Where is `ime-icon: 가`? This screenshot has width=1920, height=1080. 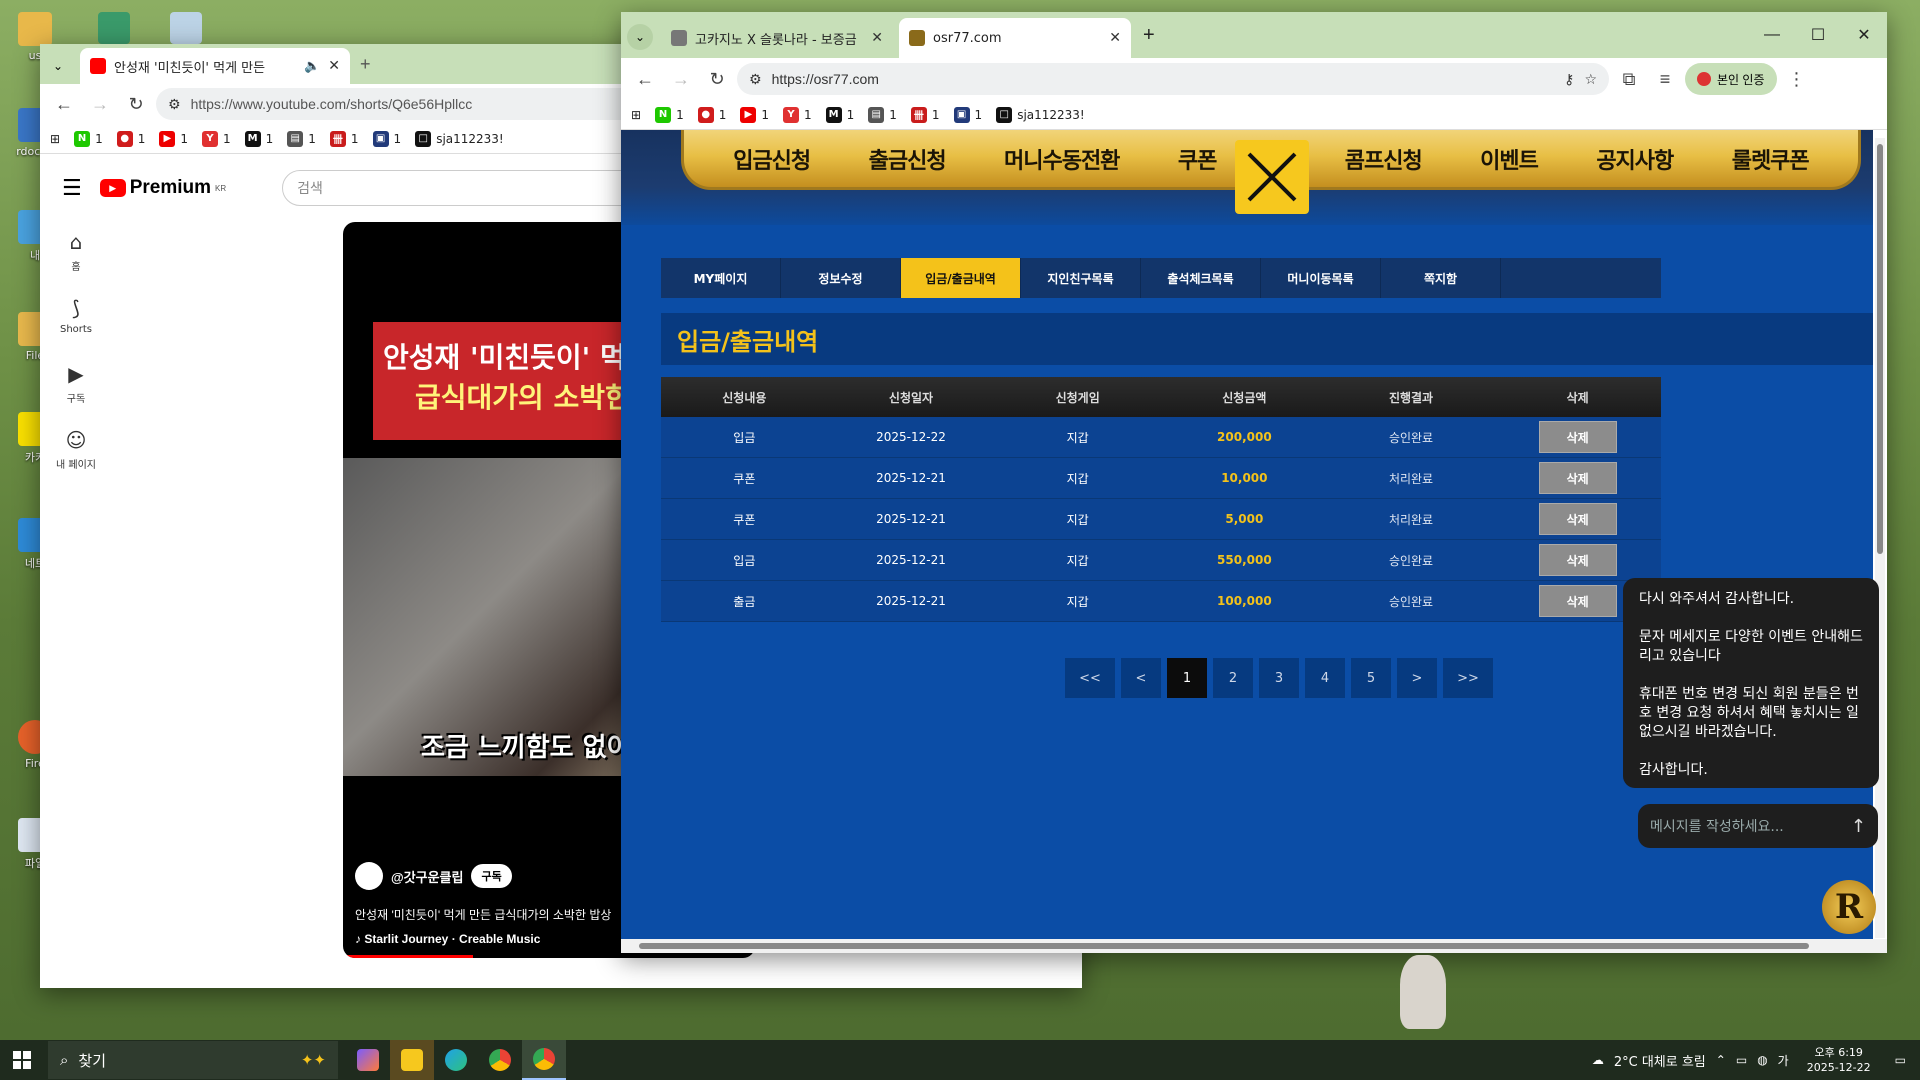 ime-icon: 가 is located at coordinates (1783, 1060).